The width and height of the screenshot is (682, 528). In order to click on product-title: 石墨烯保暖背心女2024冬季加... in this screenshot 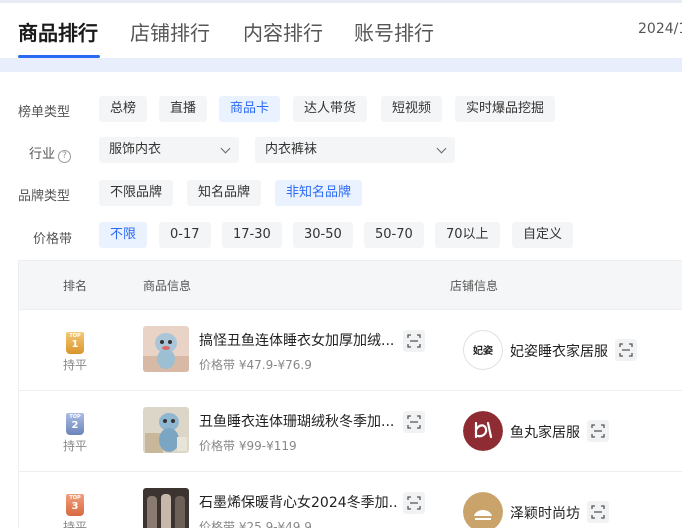, I will do `click(299, 502)`.